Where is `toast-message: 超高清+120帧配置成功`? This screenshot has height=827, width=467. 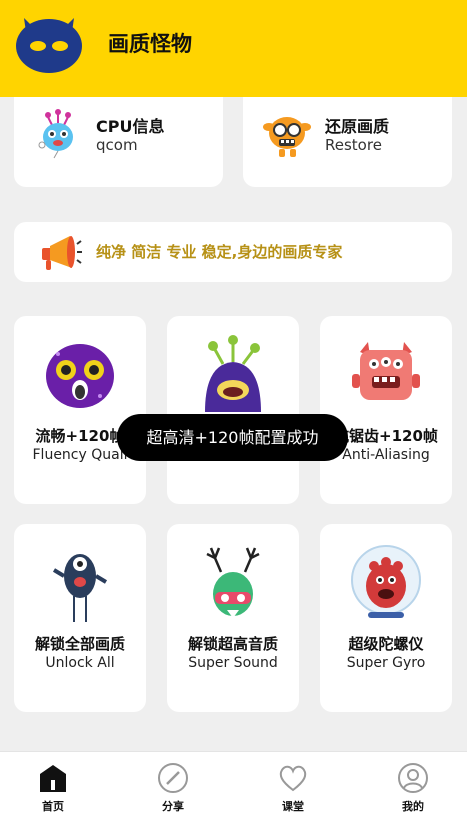 toast-message: 超高清+120帧配置成功 is located at coordinates (232, 437).